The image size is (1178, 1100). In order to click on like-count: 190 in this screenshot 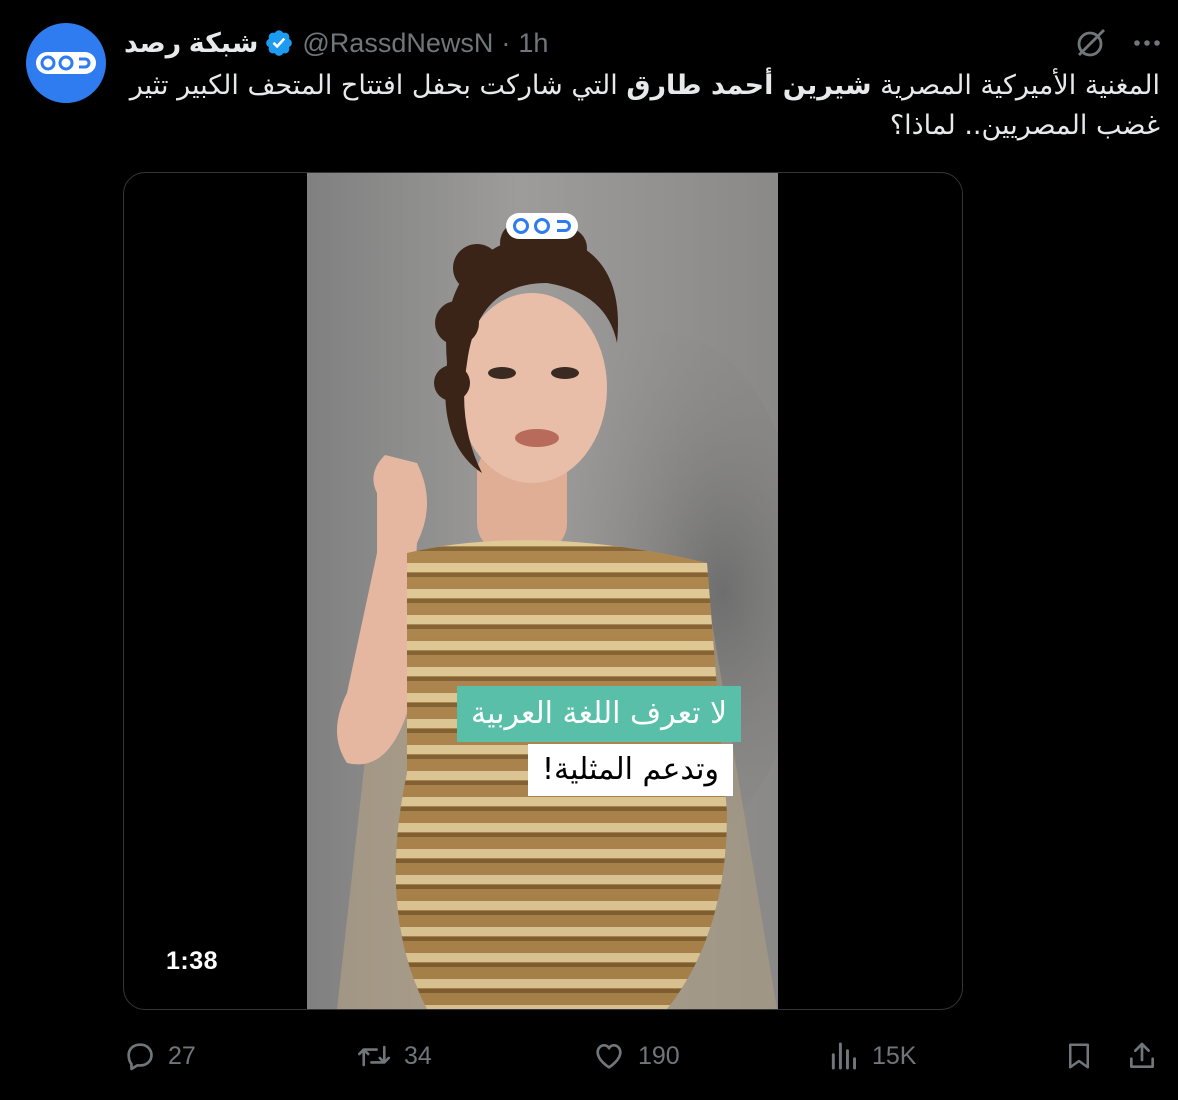, I will do `click(659, 1055)`.